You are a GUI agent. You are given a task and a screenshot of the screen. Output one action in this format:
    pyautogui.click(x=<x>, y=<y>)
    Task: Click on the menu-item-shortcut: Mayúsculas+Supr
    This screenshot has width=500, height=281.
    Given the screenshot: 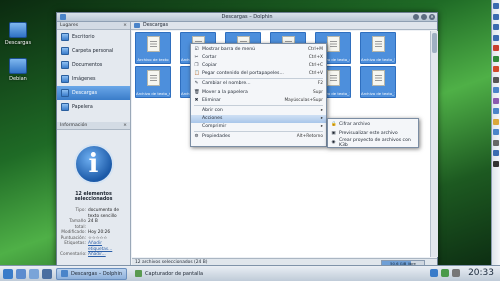 What is the action you would take?
    pyautogui.click(x=303, y=100)
    